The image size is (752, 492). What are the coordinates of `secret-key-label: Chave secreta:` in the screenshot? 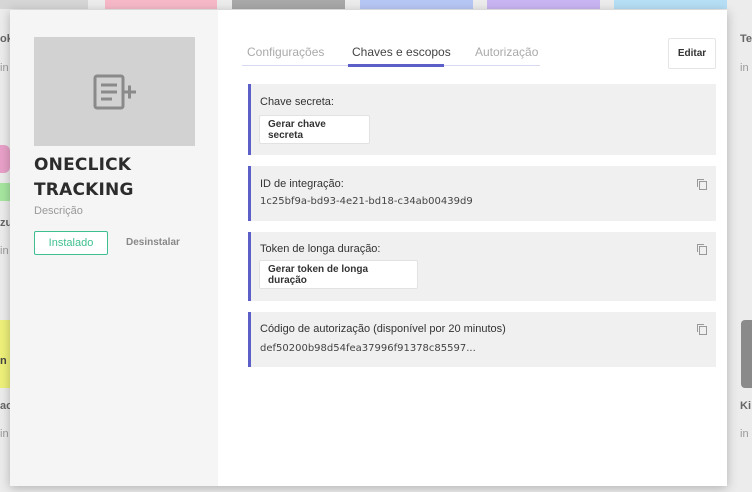 It's located at (297, 102).